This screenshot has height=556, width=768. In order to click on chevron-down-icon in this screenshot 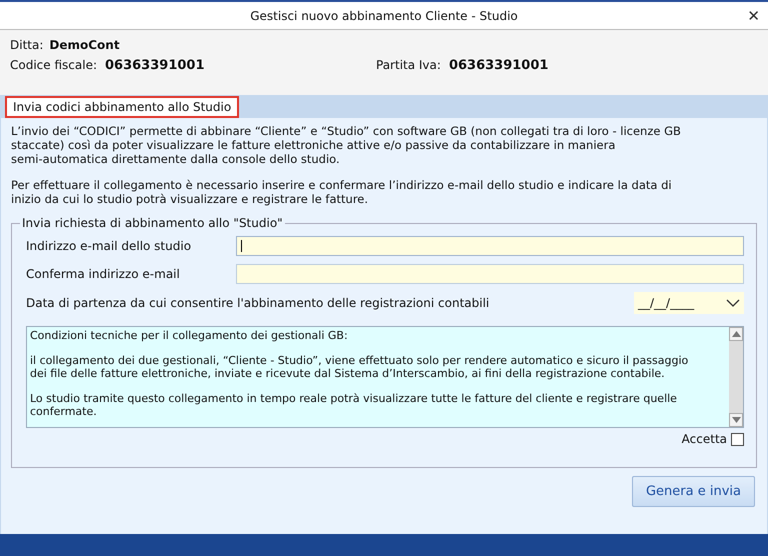, I will do `click(733, 303)`.